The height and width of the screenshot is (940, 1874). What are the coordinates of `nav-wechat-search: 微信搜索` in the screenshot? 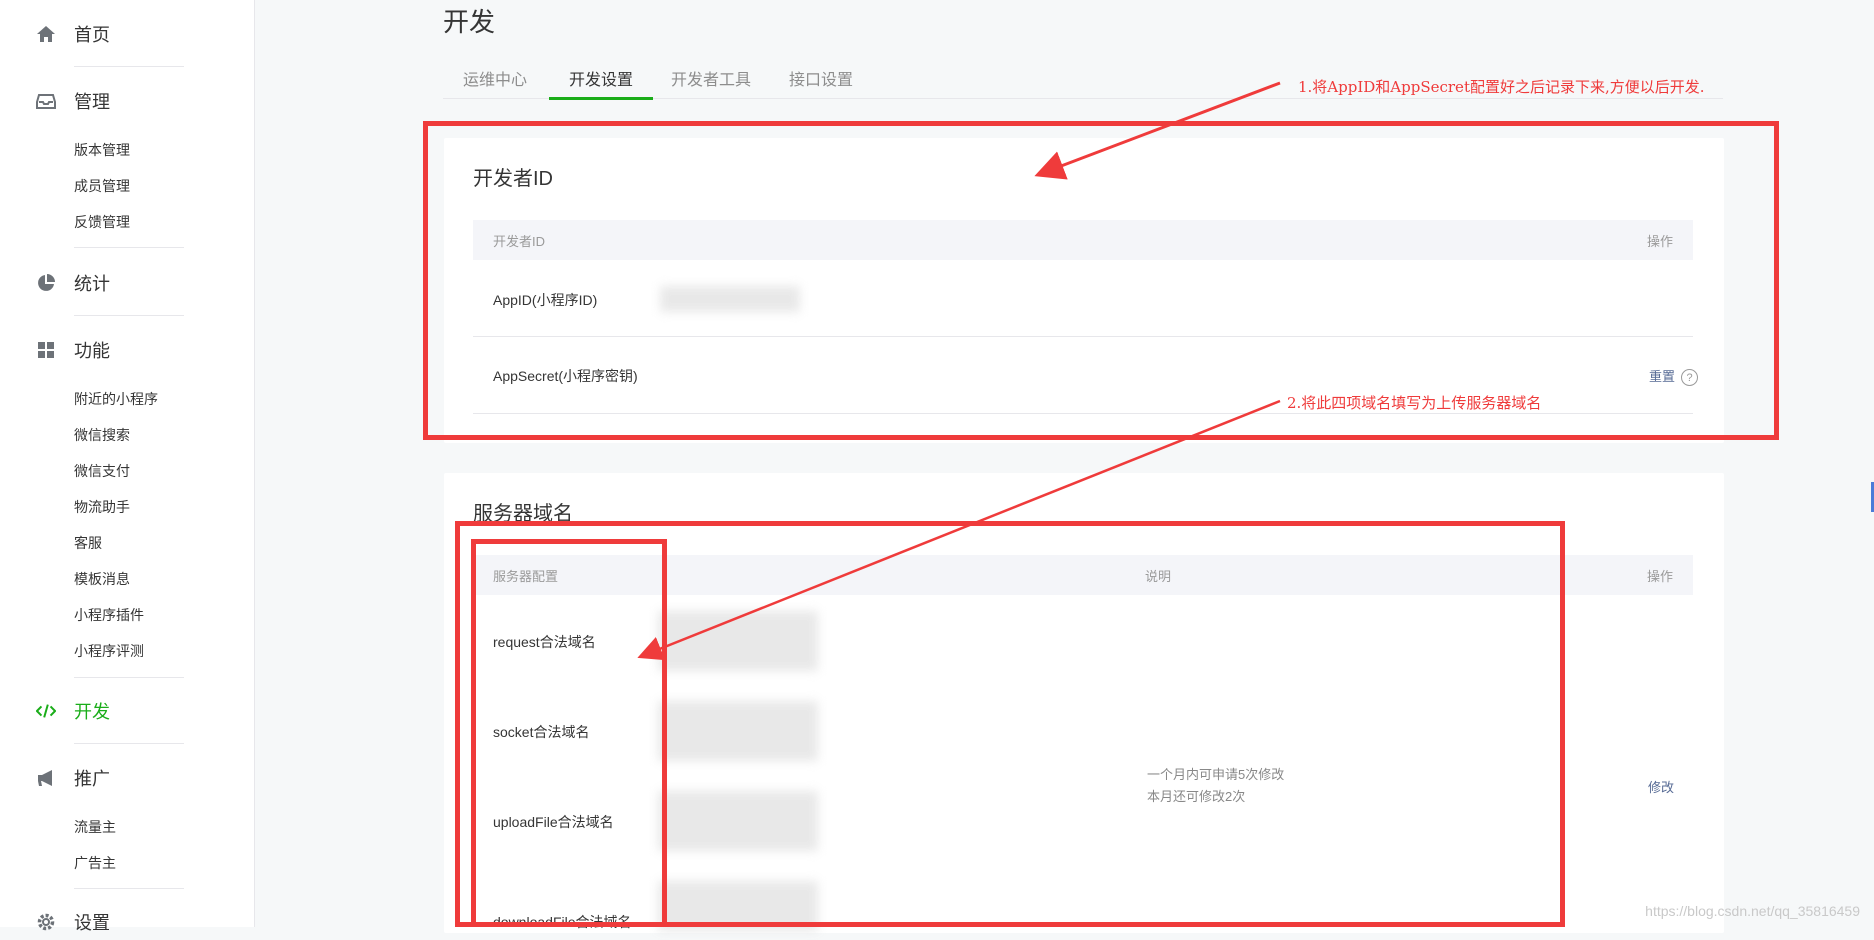 It's located at (102, 435).